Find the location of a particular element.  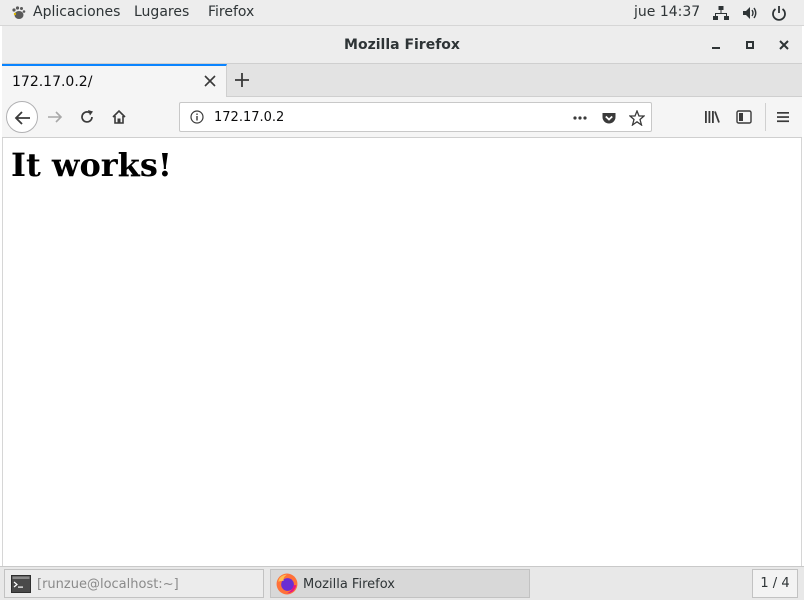

apps-foot-icon is located at coordinates (18, 13).